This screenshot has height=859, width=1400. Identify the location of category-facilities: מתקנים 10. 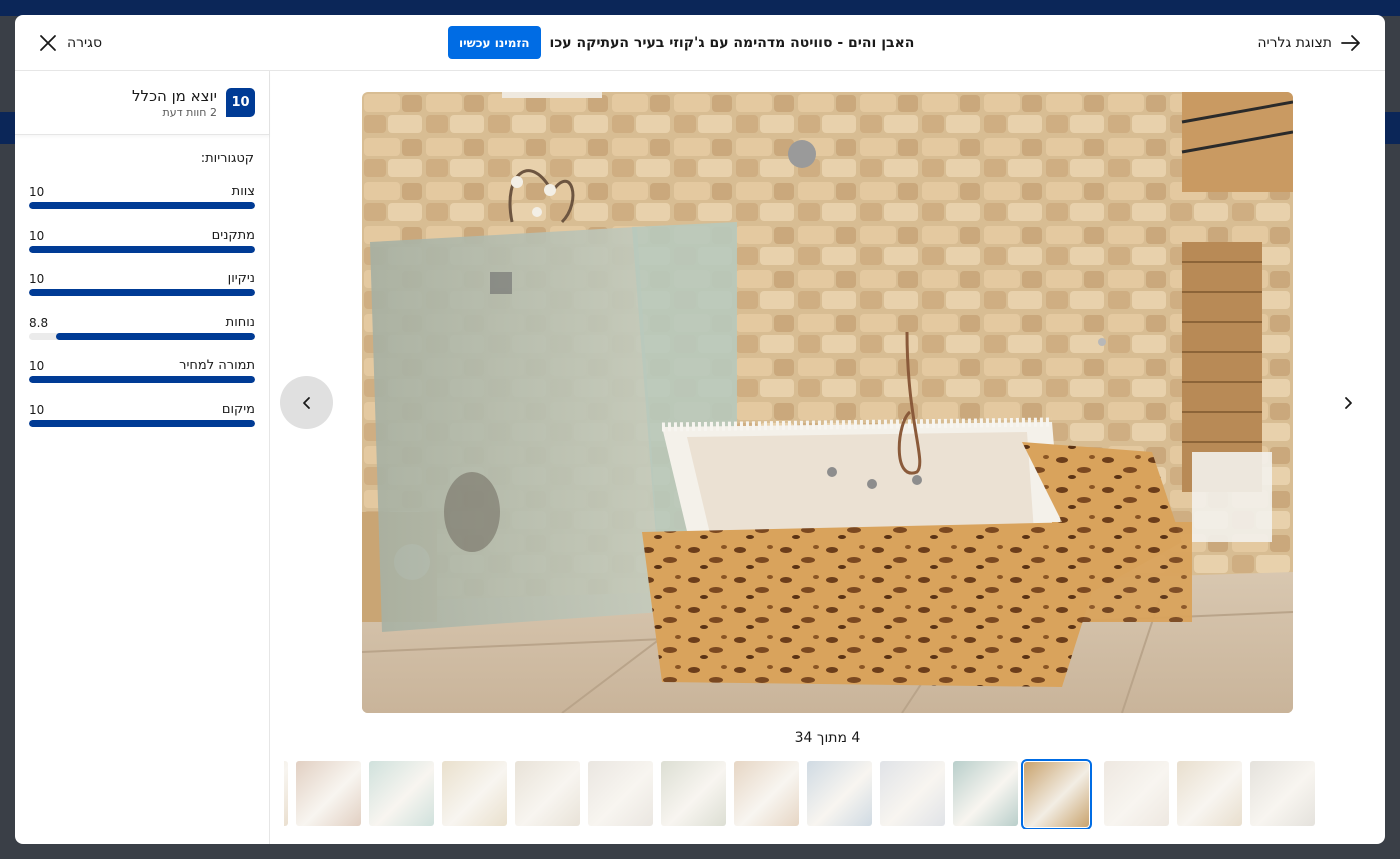
(142, 245).